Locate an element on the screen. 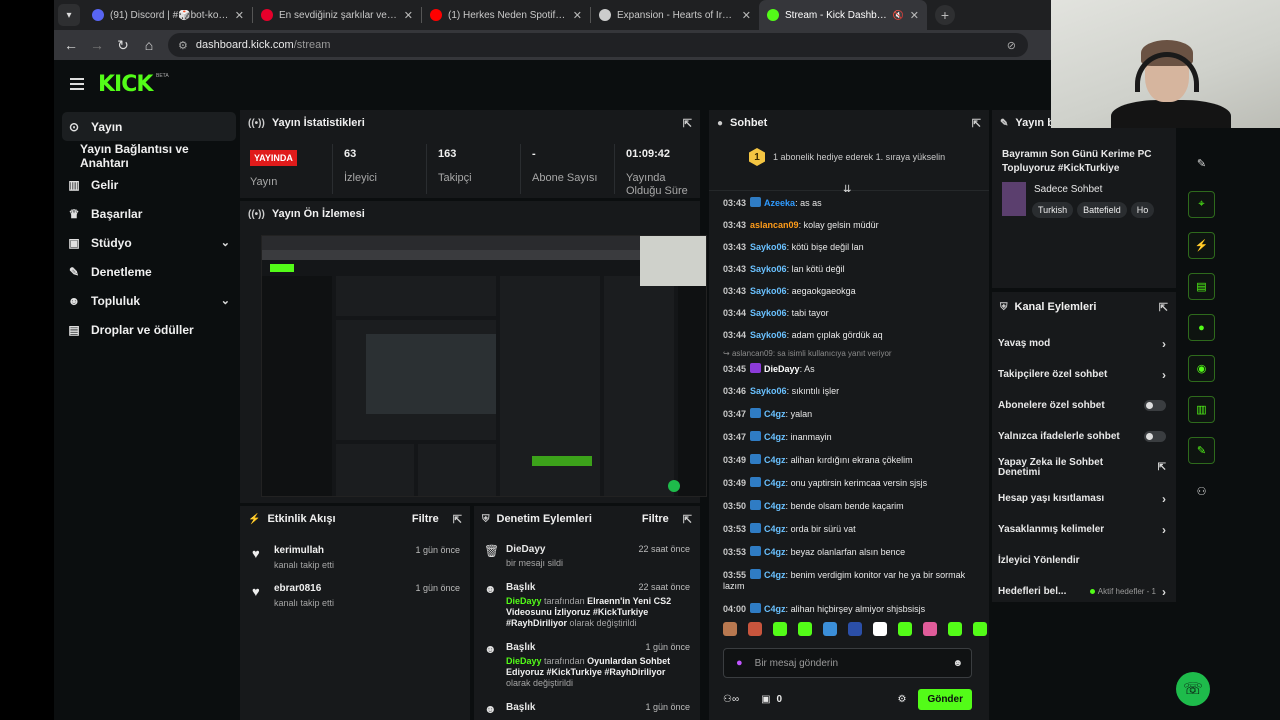 The height and width of the screenshot is (720, 1280). sidebar-item-5: ✎ Denetleme is located at coordinates (145, 271).